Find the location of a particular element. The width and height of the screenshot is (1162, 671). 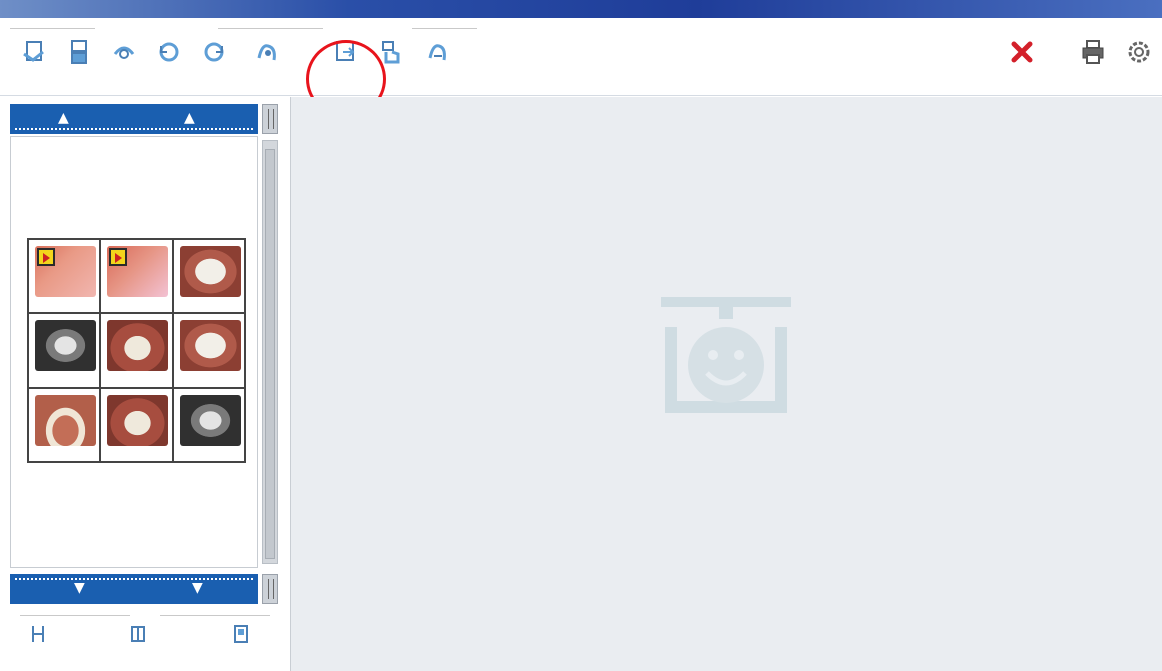

view-icon is located at coordinates (241, 634).